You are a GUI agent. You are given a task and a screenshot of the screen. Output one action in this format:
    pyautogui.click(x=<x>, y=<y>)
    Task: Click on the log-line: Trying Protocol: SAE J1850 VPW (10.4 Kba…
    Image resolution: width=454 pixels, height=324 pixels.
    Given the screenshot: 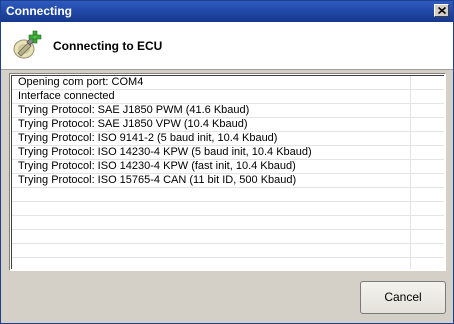 What is the action you would take?
    pyautogui.click(x=133, y=124)
    